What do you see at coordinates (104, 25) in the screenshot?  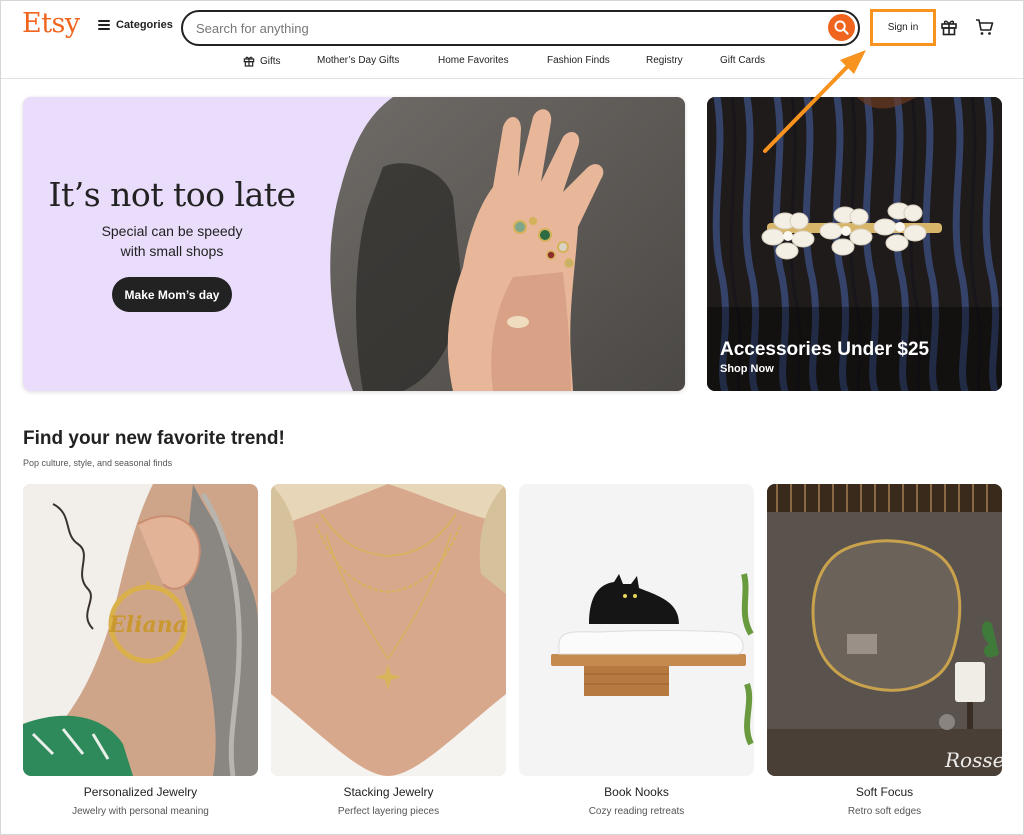 I see `menu-icon` at bounding box center [104, 25].